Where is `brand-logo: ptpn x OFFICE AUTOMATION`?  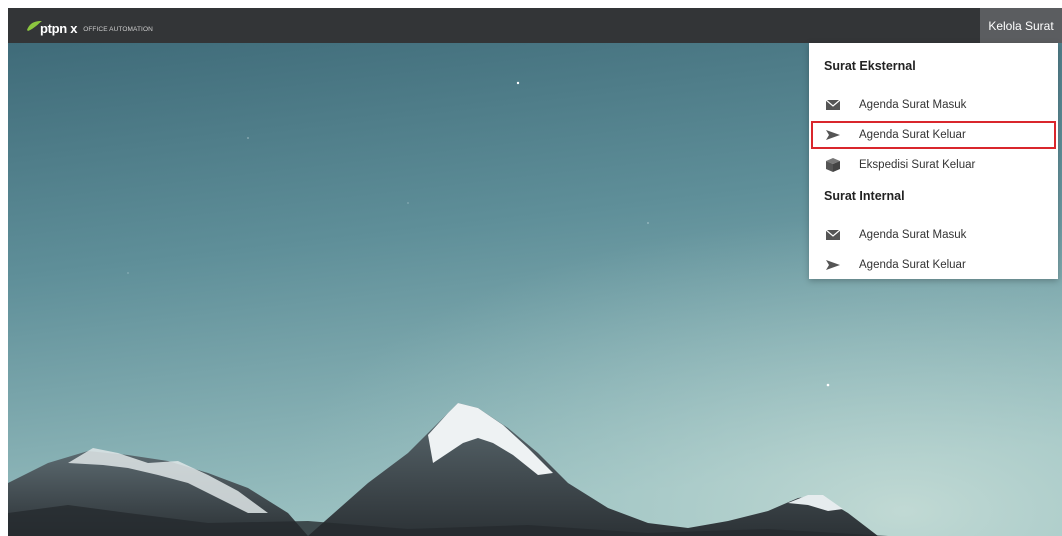
brand-logo: ptpn x OFFICE AUTOMATION is located at coordinates (89, 26).